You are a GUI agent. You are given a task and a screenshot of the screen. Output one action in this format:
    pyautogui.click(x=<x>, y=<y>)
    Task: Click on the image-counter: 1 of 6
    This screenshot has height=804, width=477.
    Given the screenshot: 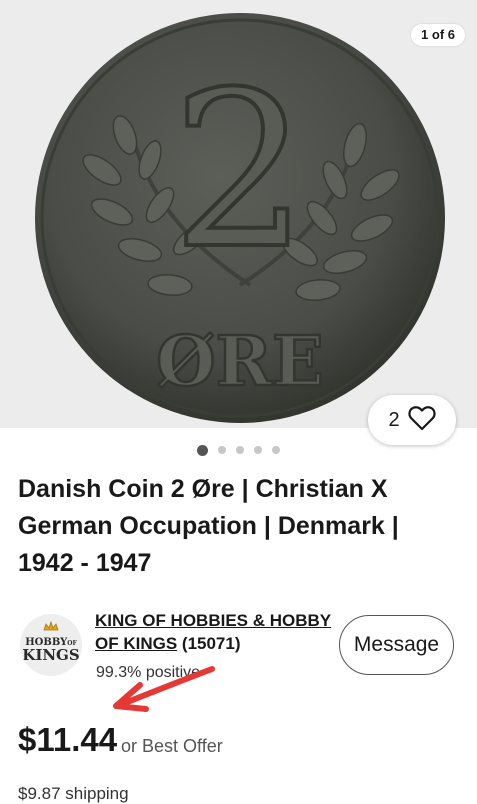 What is the action you would take?
    pyautogui.click(x=438, y=35)
    